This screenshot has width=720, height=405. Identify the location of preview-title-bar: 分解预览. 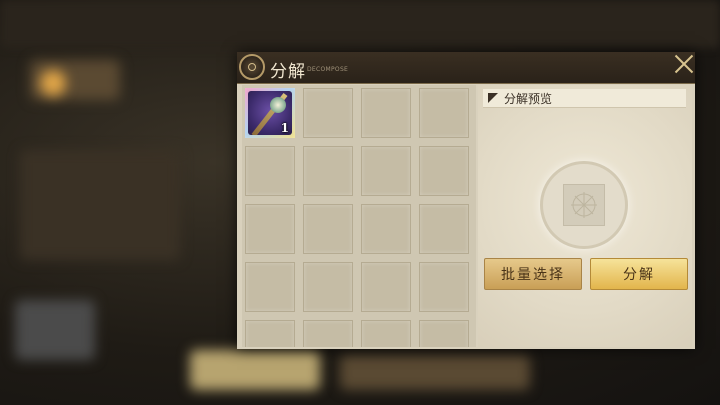
(584, 98).